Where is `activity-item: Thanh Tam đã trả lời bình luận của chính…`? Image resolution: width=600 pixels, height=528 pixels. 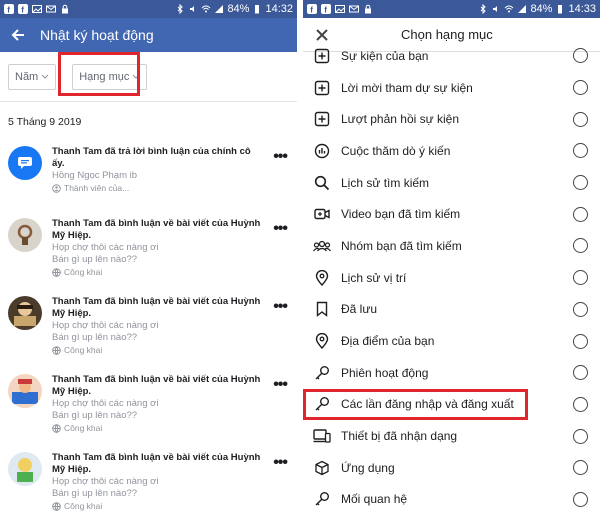
activity-item: Thanh Tam đã trả lời bình luận của chính… is located at coordinates (148, 172).